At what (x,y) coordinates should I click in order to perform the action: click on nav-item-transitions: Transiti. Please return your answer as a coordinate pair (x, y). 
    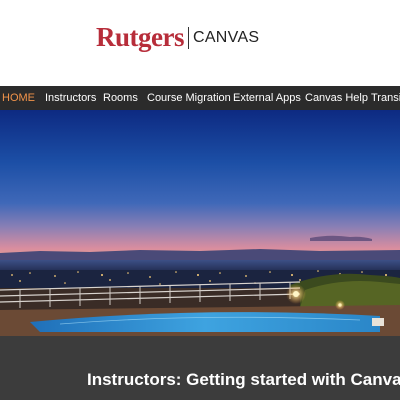
    Looking at the image, I should click on (385, 98).